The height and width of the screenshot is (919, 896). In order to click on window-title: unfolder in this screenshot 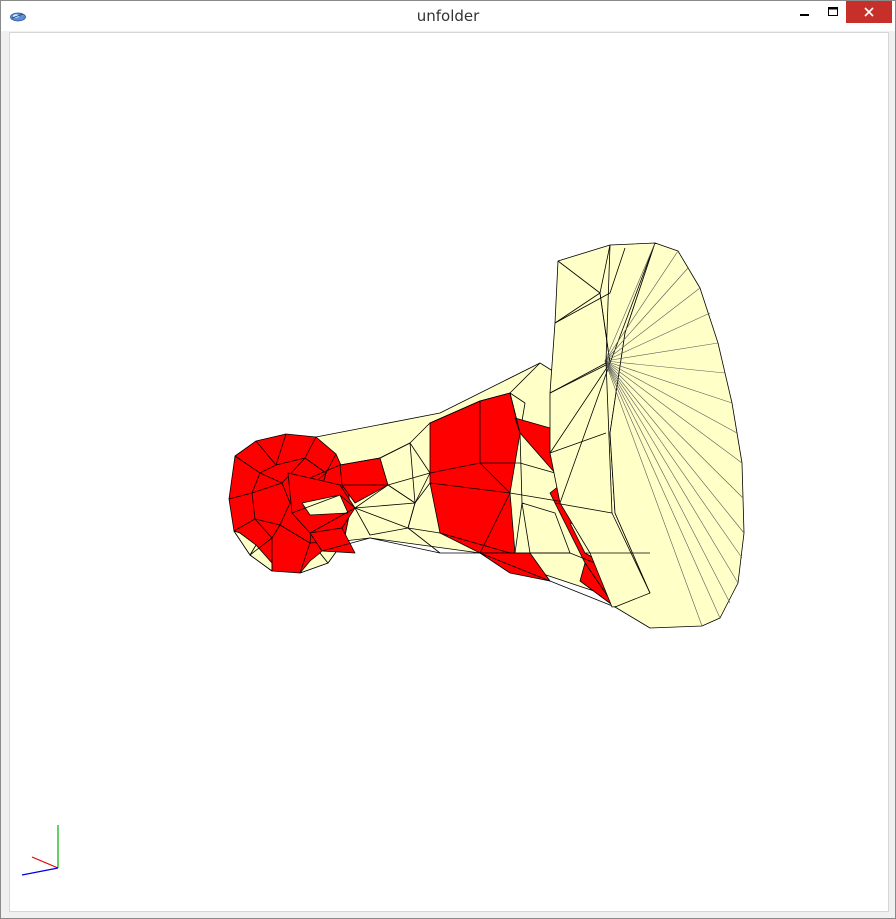, I will do `click(448, 16)`.